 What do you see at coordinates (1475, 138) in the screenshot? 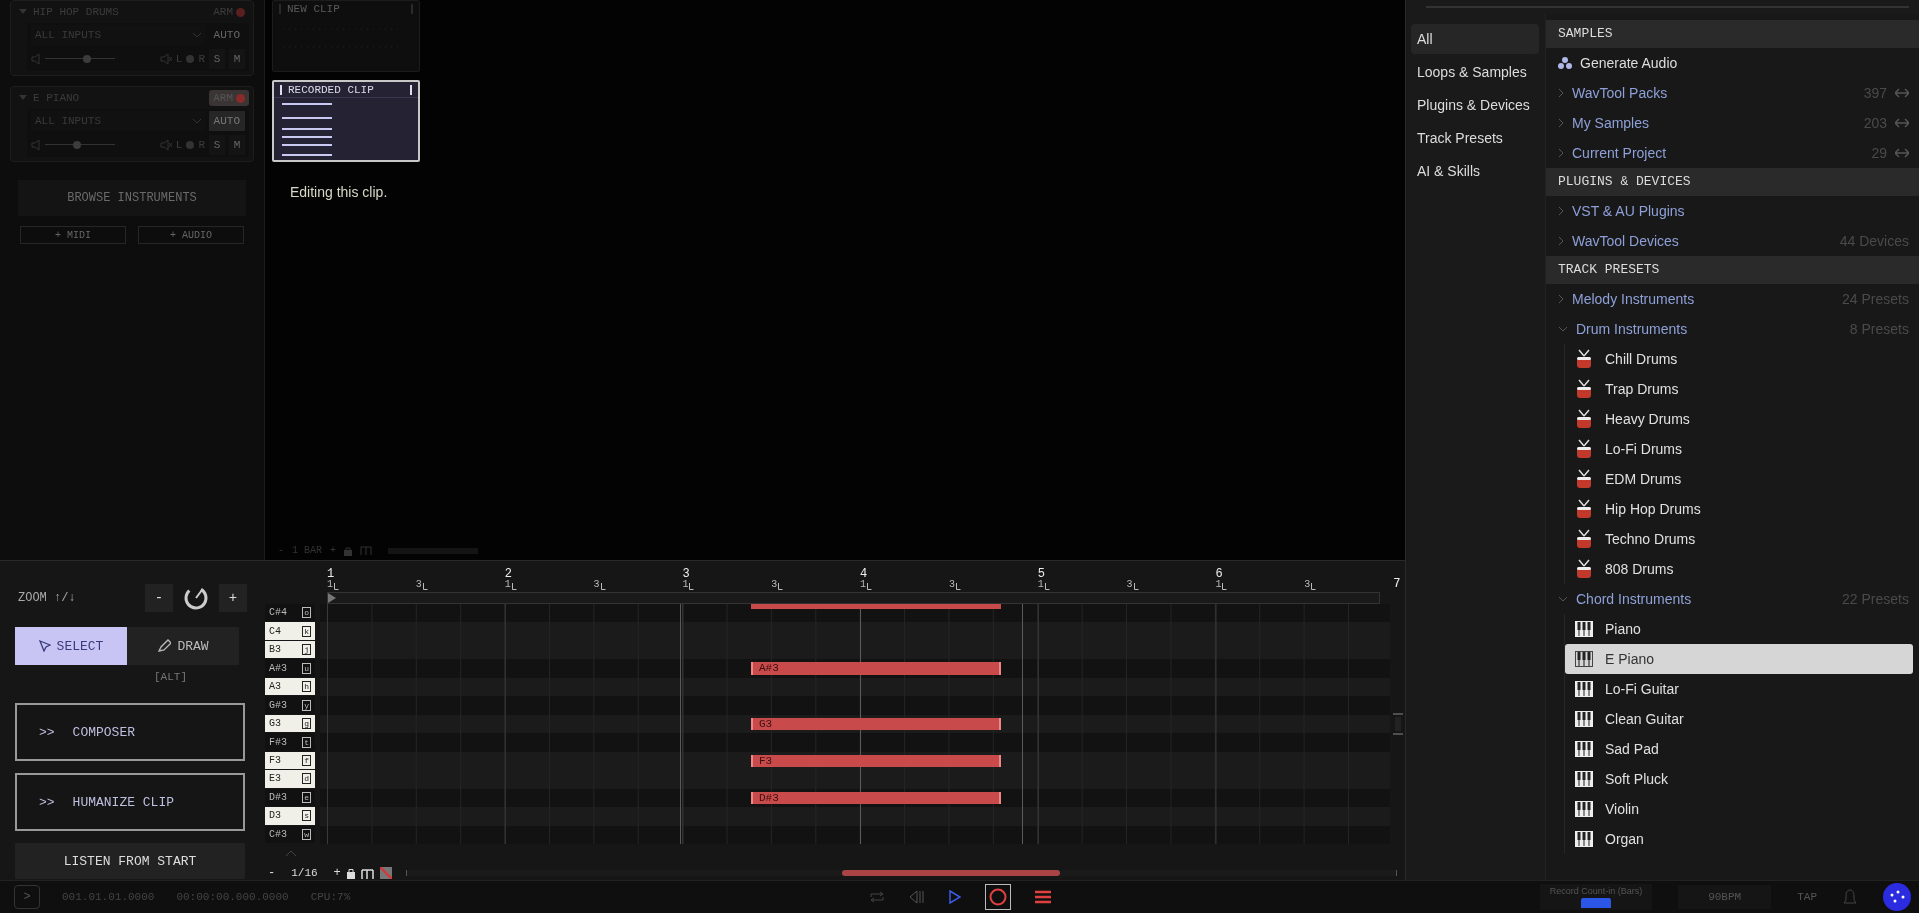
I see `category-item: Track Presets` at bounding box center [1475, 138].